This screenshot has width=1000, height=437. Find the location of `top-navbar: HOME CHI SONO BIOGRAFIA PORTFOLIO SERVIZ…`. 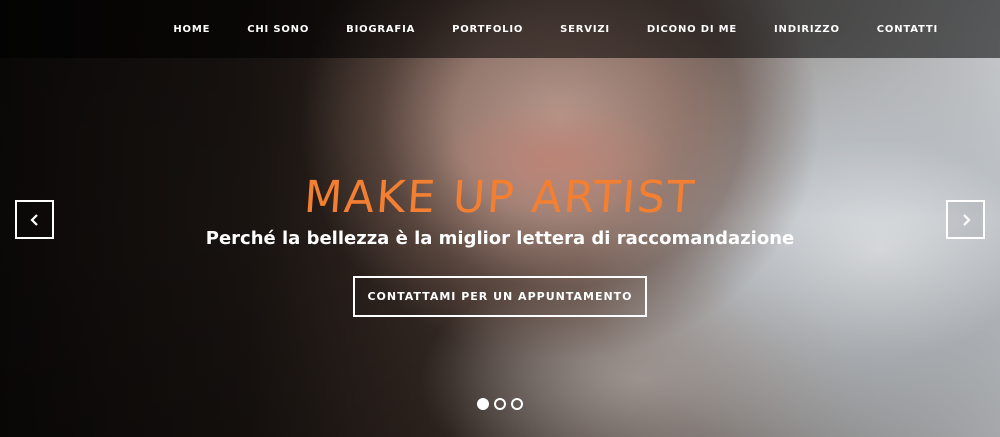

top-navbar: HOME CHI SONO BIOGRAFIA PORTFOLIO SERVIZ… is located at coordinates (500, 29).